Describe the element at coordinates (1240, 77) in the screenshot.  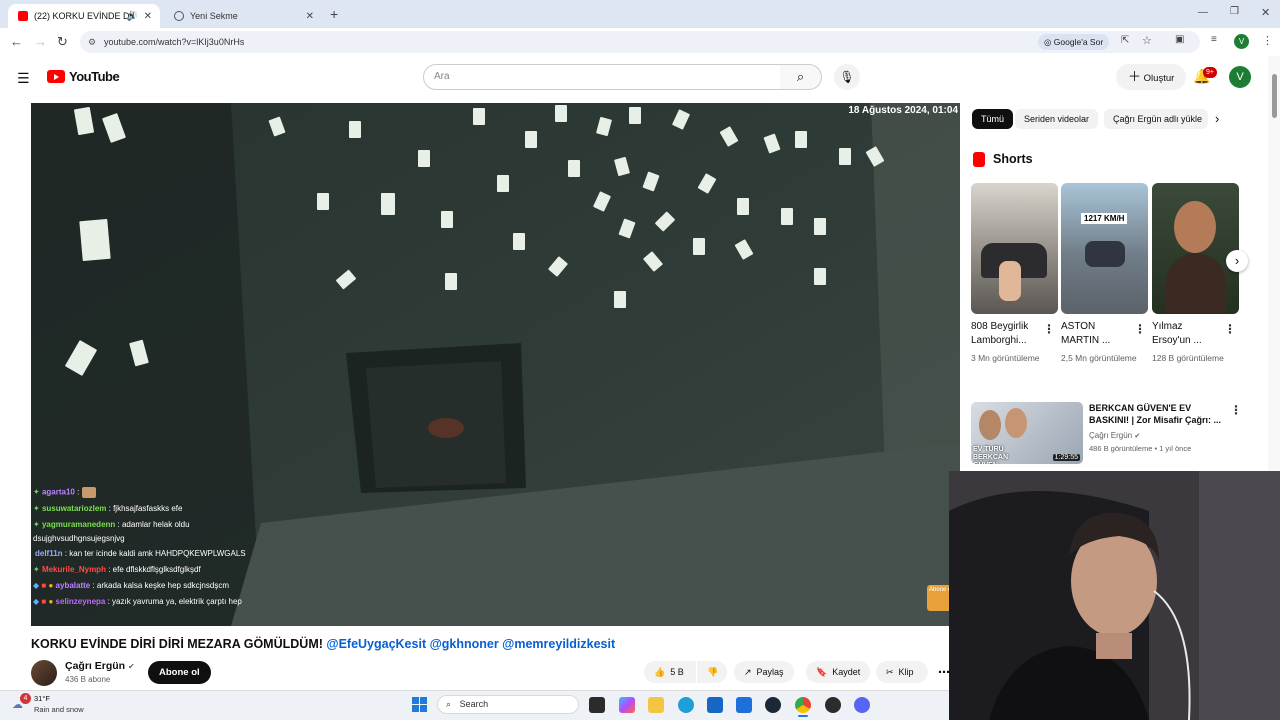
I see `account-avatar: V` at that location.